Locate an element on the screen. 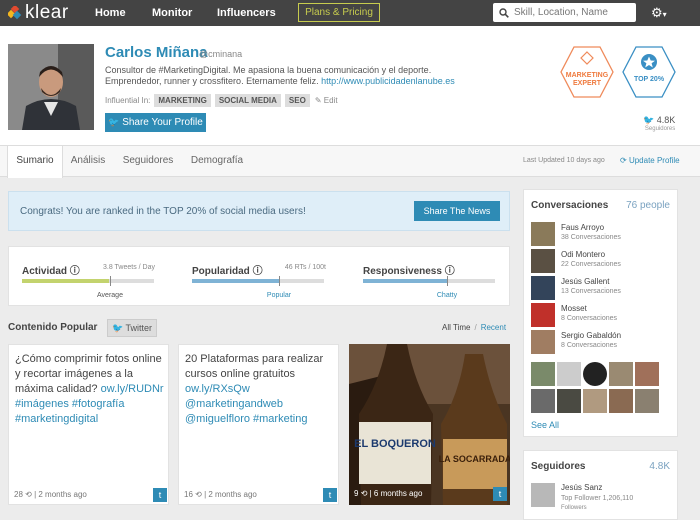 This screenshot has width=700, height=520. followers-label: Seguidores is located at coordinates (660, 129).